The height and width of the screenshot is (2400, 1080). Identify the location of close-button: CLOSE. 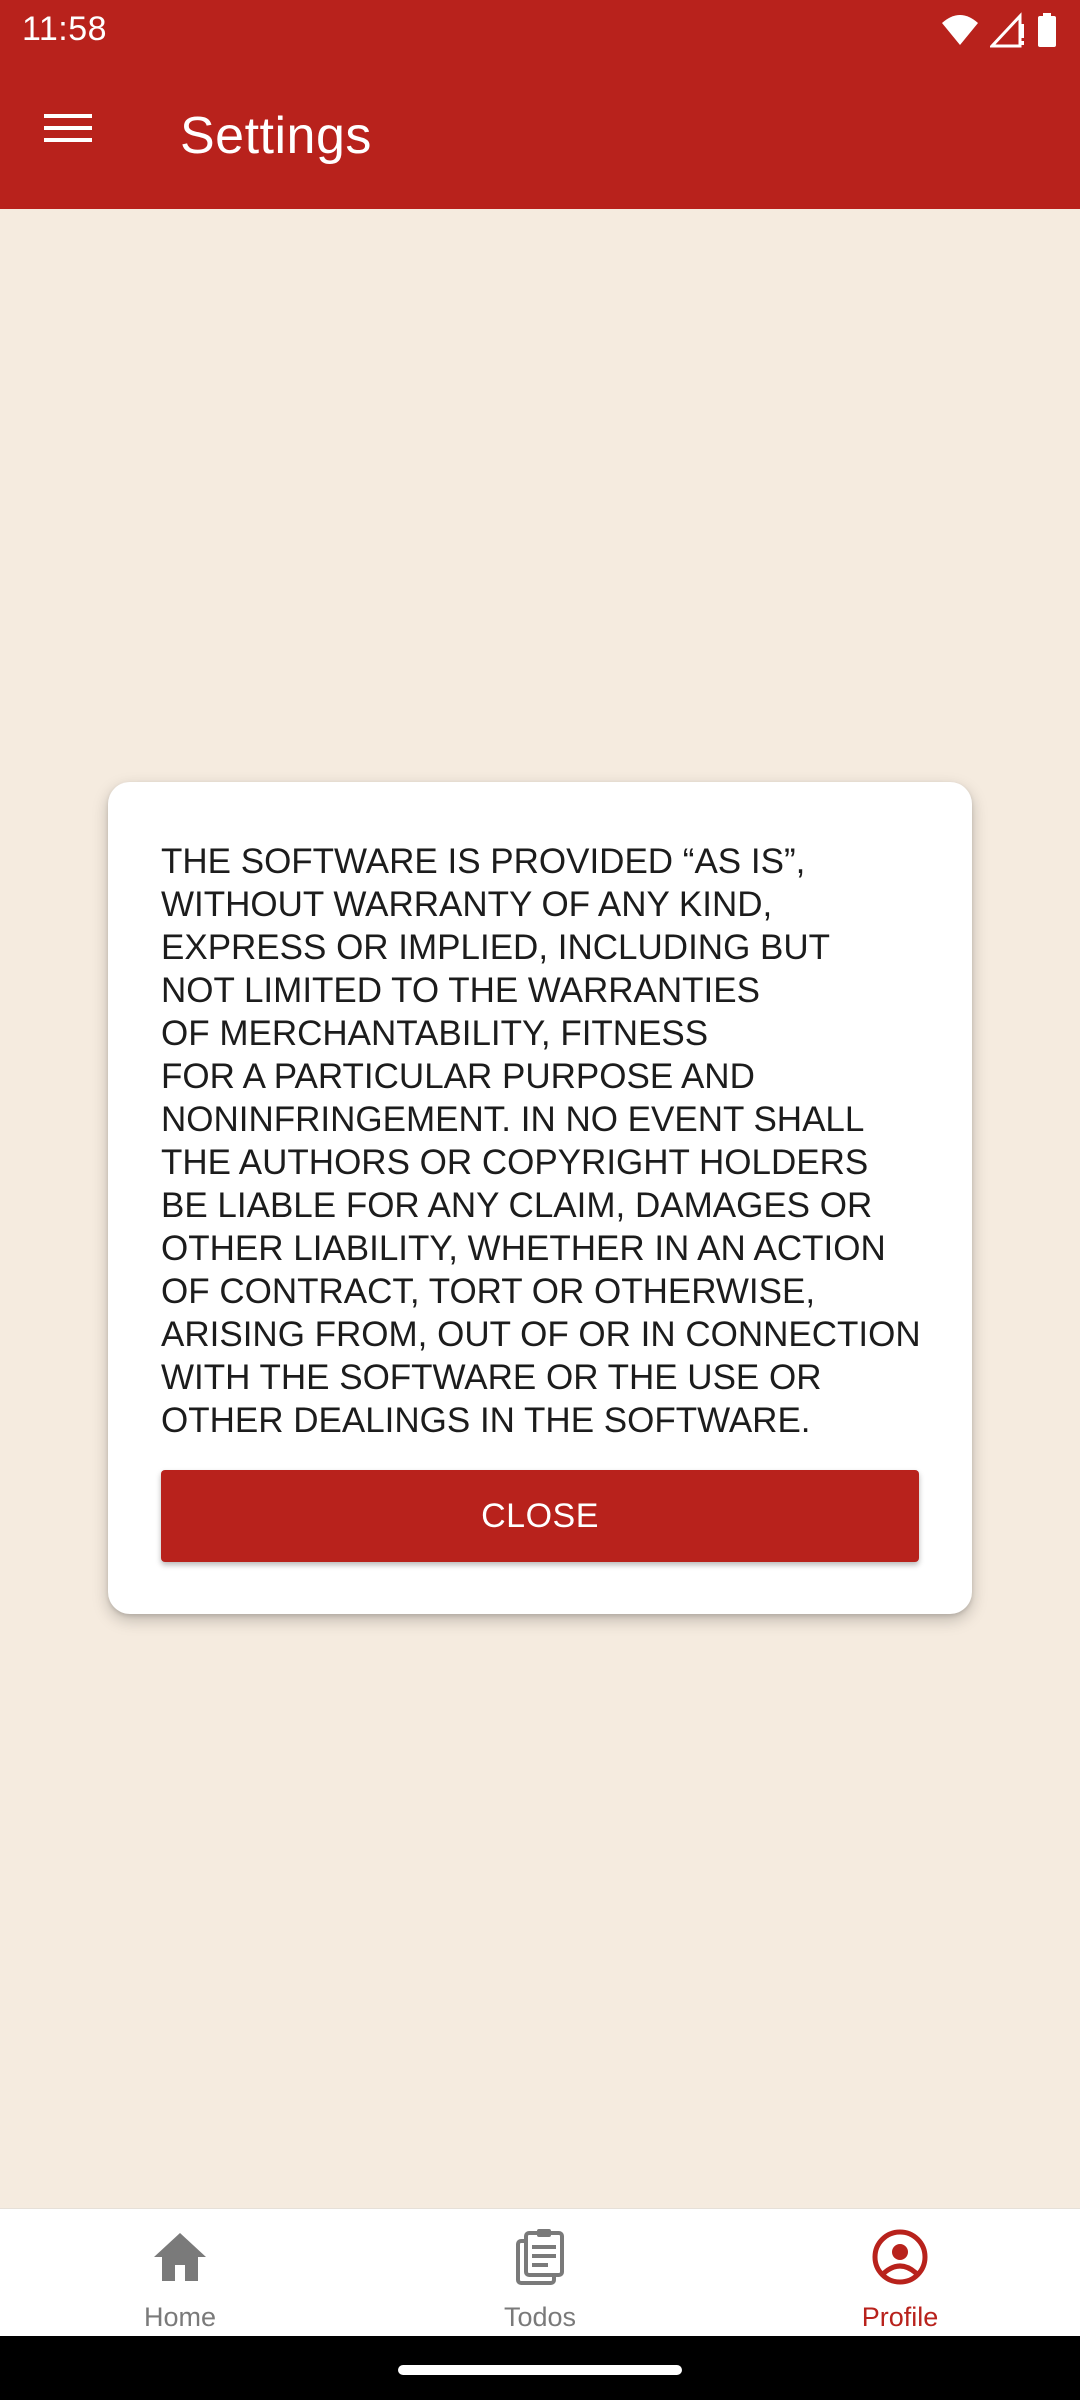
(540, 1516).